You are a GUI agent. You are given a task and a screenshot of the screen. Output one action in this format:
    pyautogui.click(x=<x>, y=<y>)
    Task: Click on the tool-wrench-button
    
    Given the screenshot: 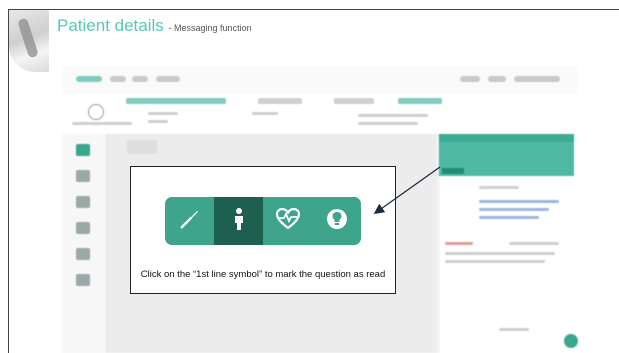 What is the action you would take?
    pyautogui.click(x=189, y=221)
    